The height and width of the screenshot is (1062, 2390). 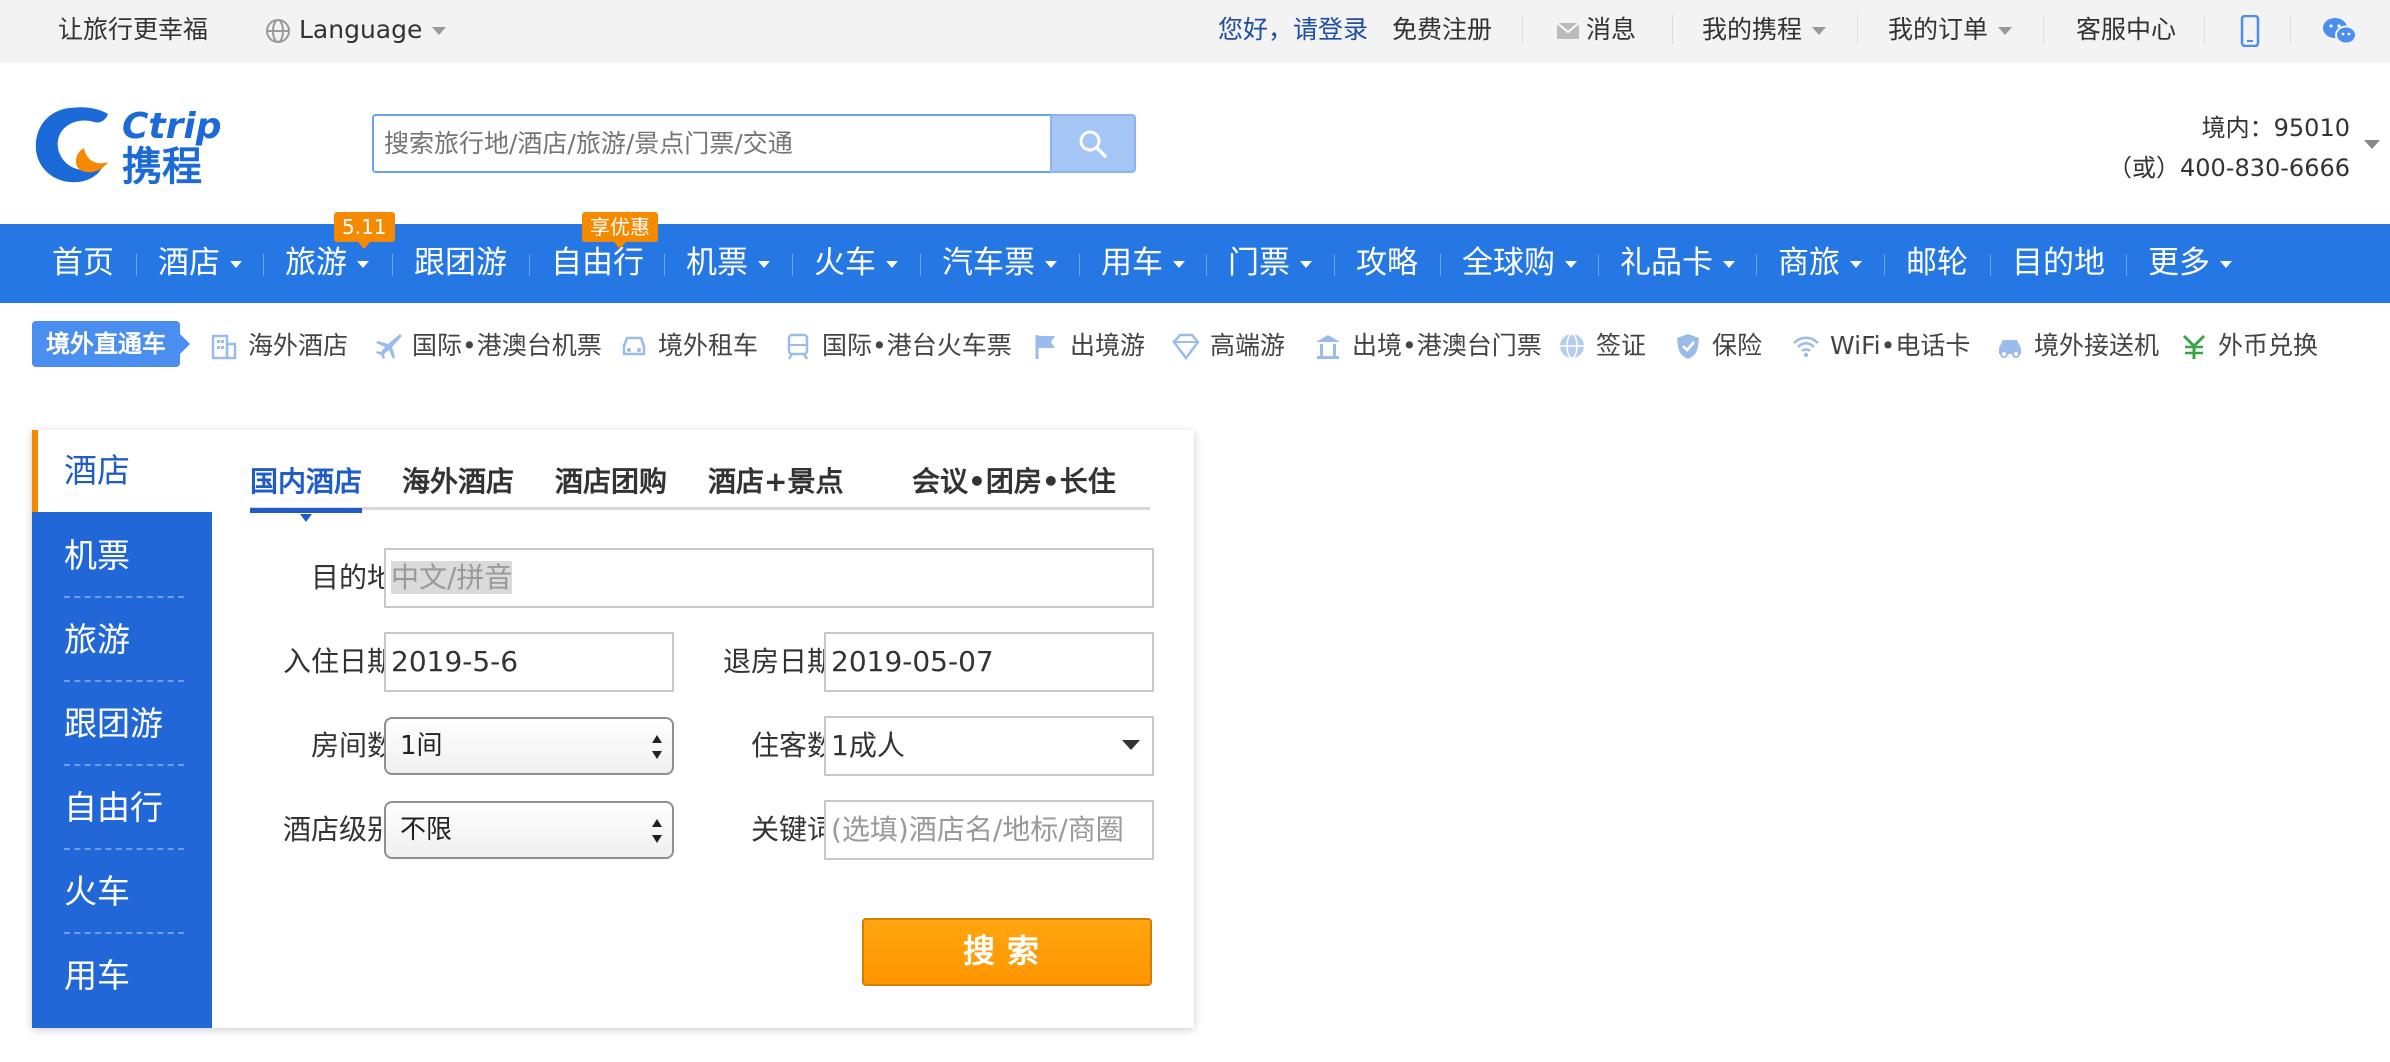 I want to click on subnav-overseas-hotel: 海外酒店, so click(x=279, y=346).